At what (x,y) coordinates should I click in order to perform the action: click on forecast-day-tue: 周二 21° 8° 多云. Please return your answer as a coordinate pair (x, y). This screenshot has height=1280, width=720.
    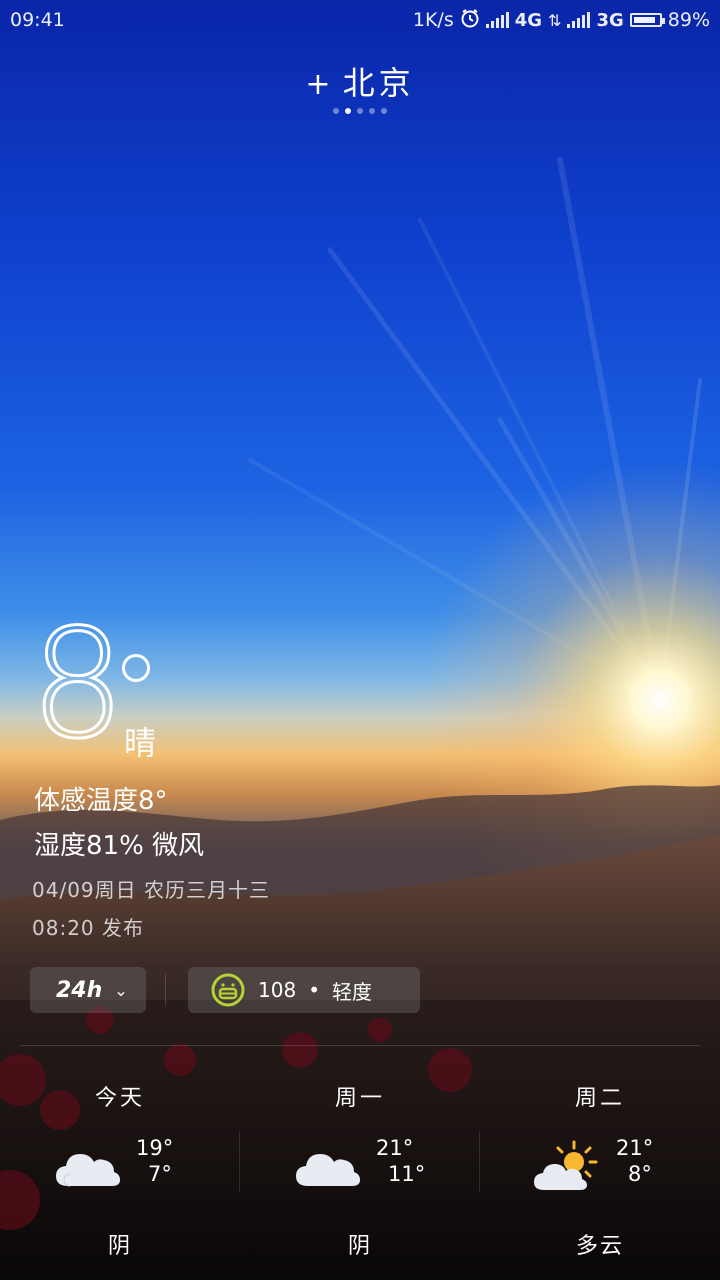
    Looking at the image, I should click on (600, 1170).